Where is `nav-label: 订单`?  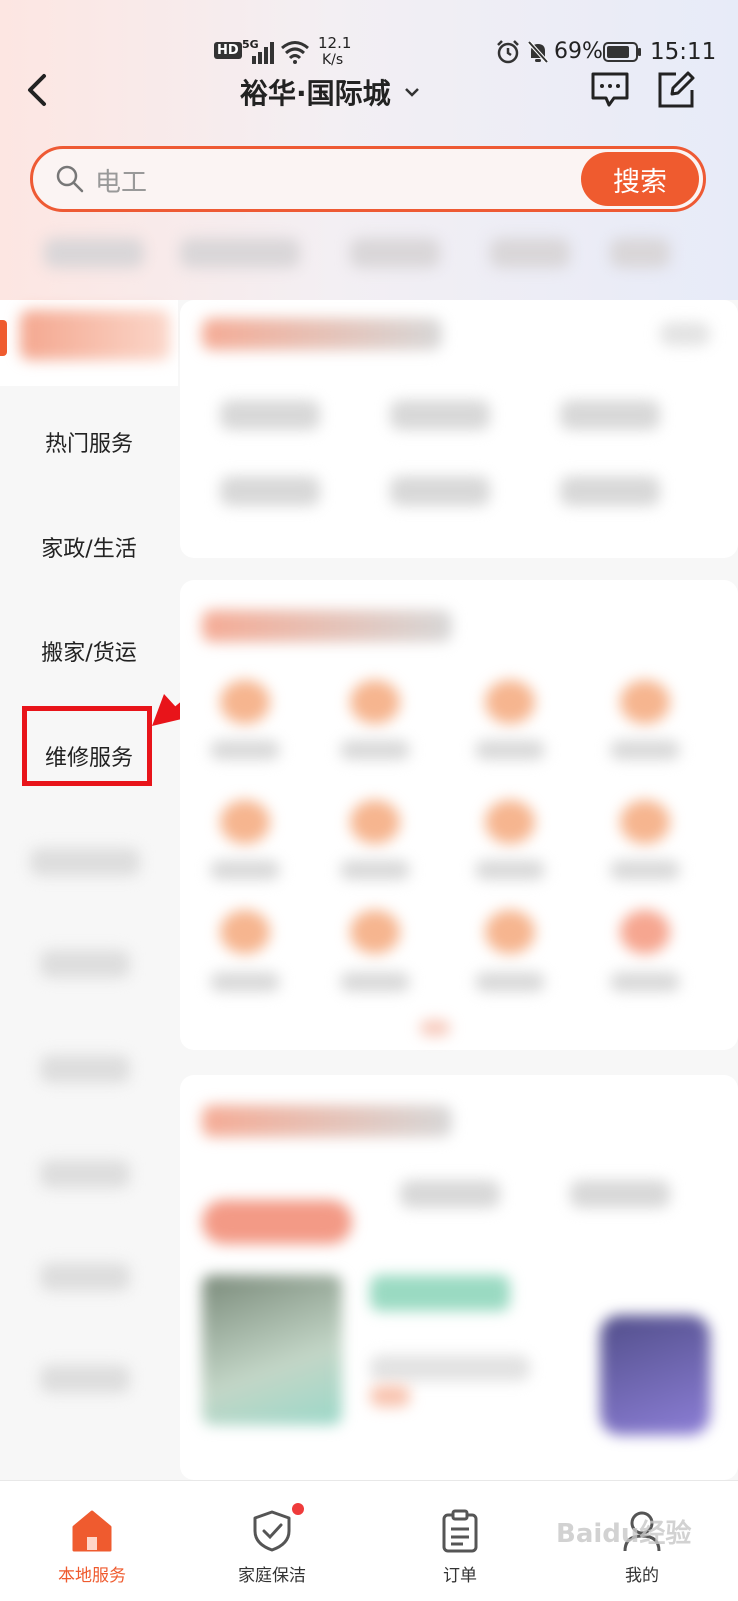 nav-label: 订单 is located at coordinates (460, 1576).